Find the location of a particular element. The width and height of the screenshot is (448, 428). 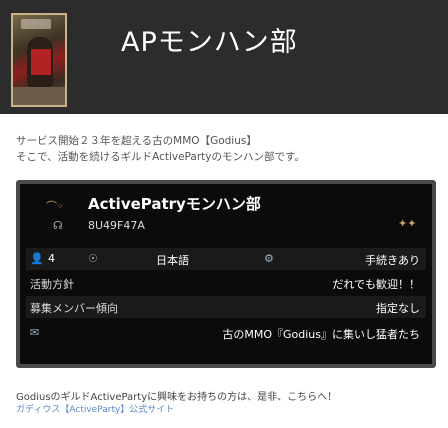

recruit-value: 指定なし is located at coordinates (398, 308).